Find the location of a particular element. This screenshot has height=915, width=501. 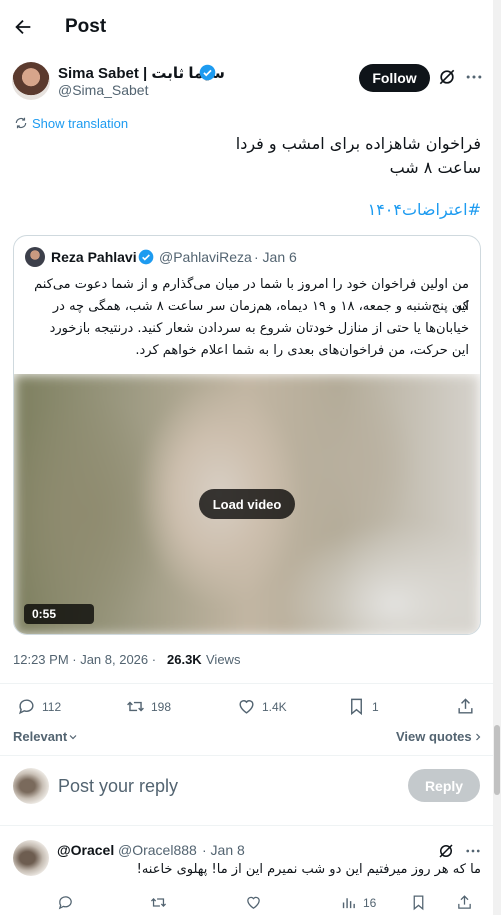

comment-date: · Jan 8 is located at coordinates (223, 850).